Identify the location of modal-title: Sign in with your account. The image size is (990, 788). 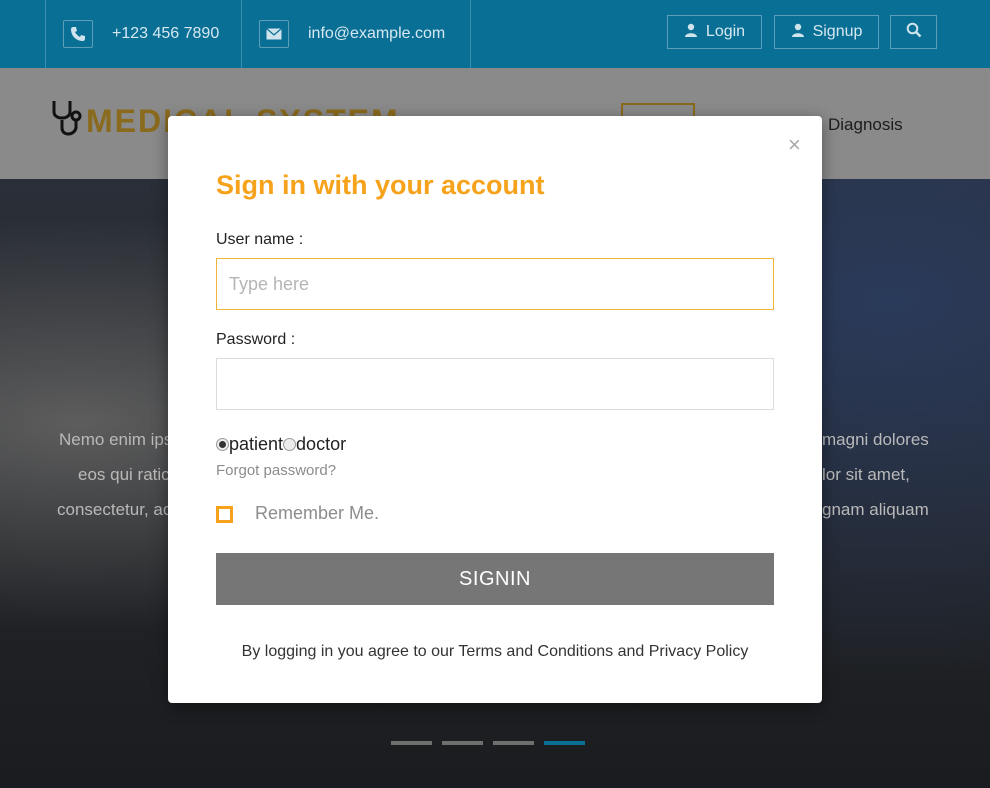
(380, 185).